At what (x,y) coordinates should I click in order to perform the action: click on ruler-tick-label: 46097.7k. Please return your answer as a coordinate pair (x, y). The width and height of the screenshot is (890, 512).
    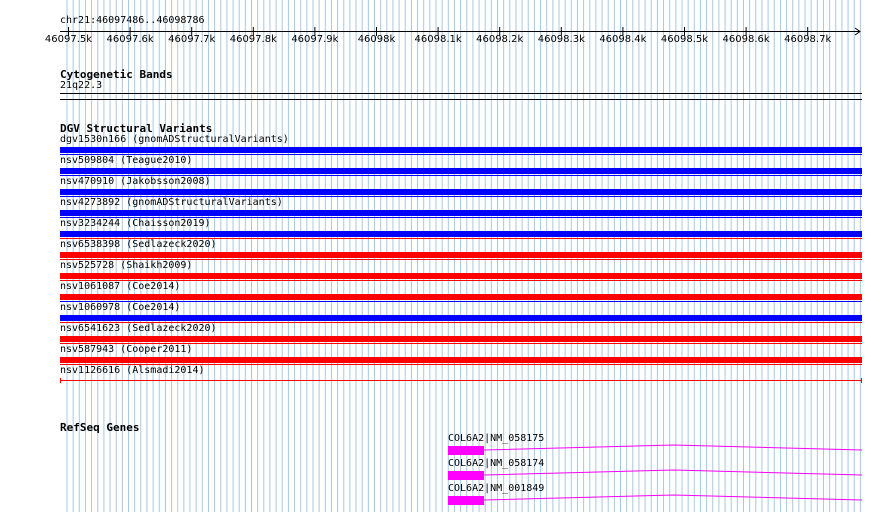
    Looking at the image, I should click on (192, 39).